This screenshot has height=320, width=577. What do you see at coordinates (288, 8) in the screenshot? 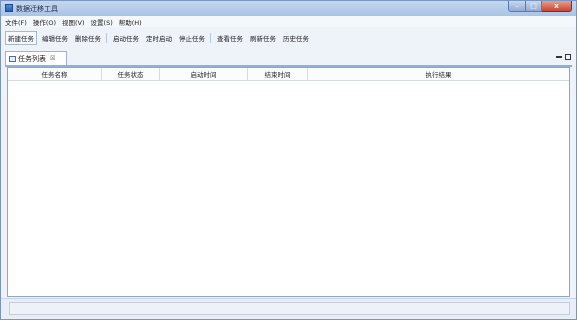
I see `title-bar: 数据迁移工具 – □ x` at bounding box center [288, 8].